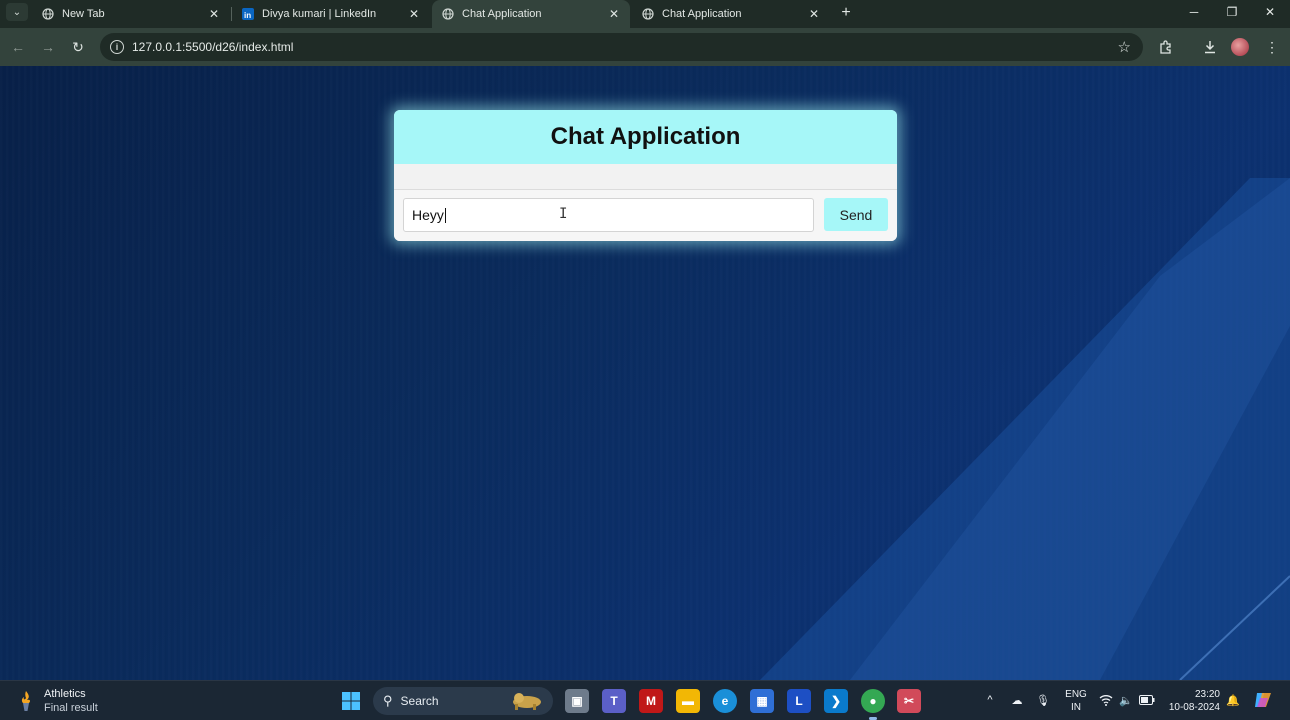 Image resolution: width=1290 pixels, height=720 pixels. I want to click on chat-input-row: Heyy Send, so click(645, 215).